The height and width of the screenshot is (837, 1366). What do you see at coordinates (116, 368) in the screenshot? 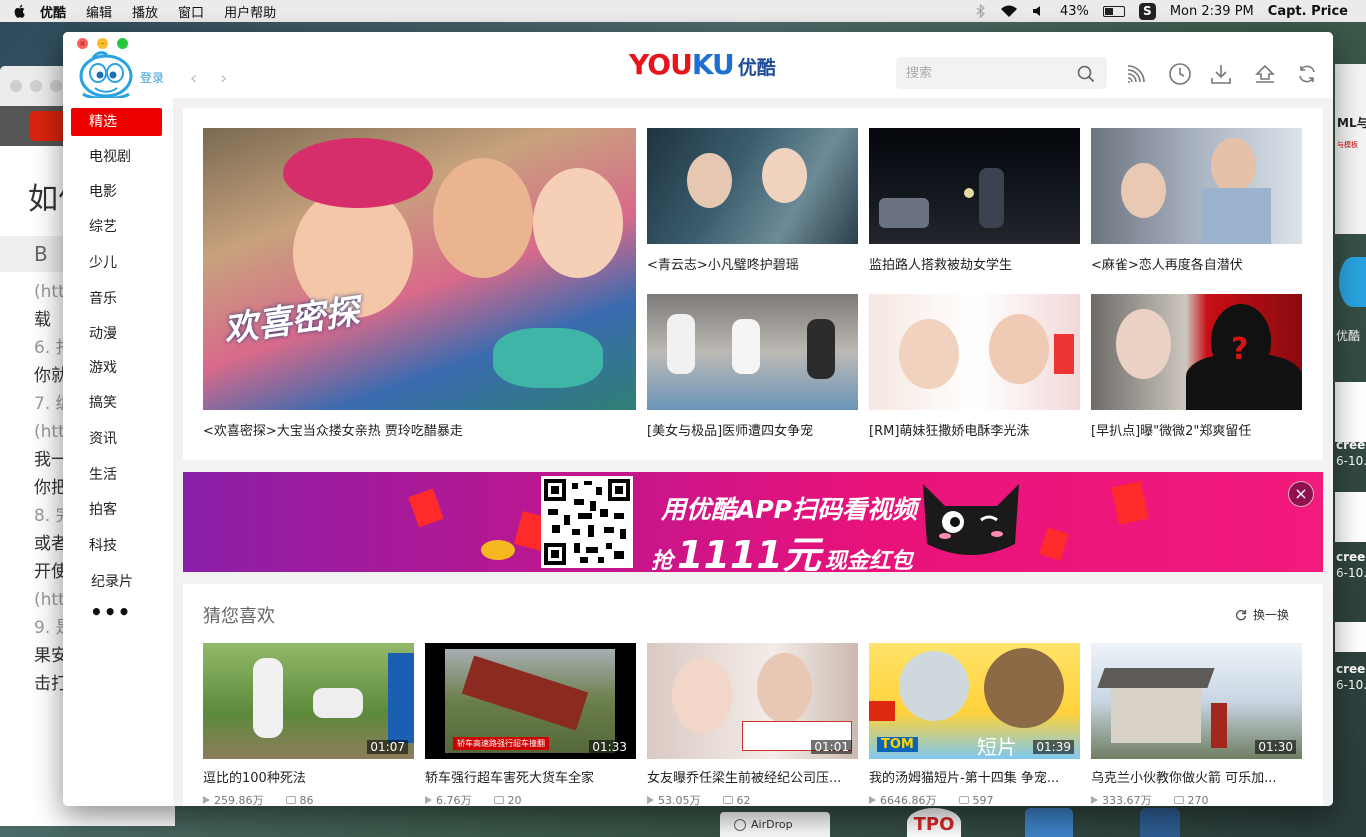
I see `sidebar-item-games: 游戏` at bounding box center [116, 368].